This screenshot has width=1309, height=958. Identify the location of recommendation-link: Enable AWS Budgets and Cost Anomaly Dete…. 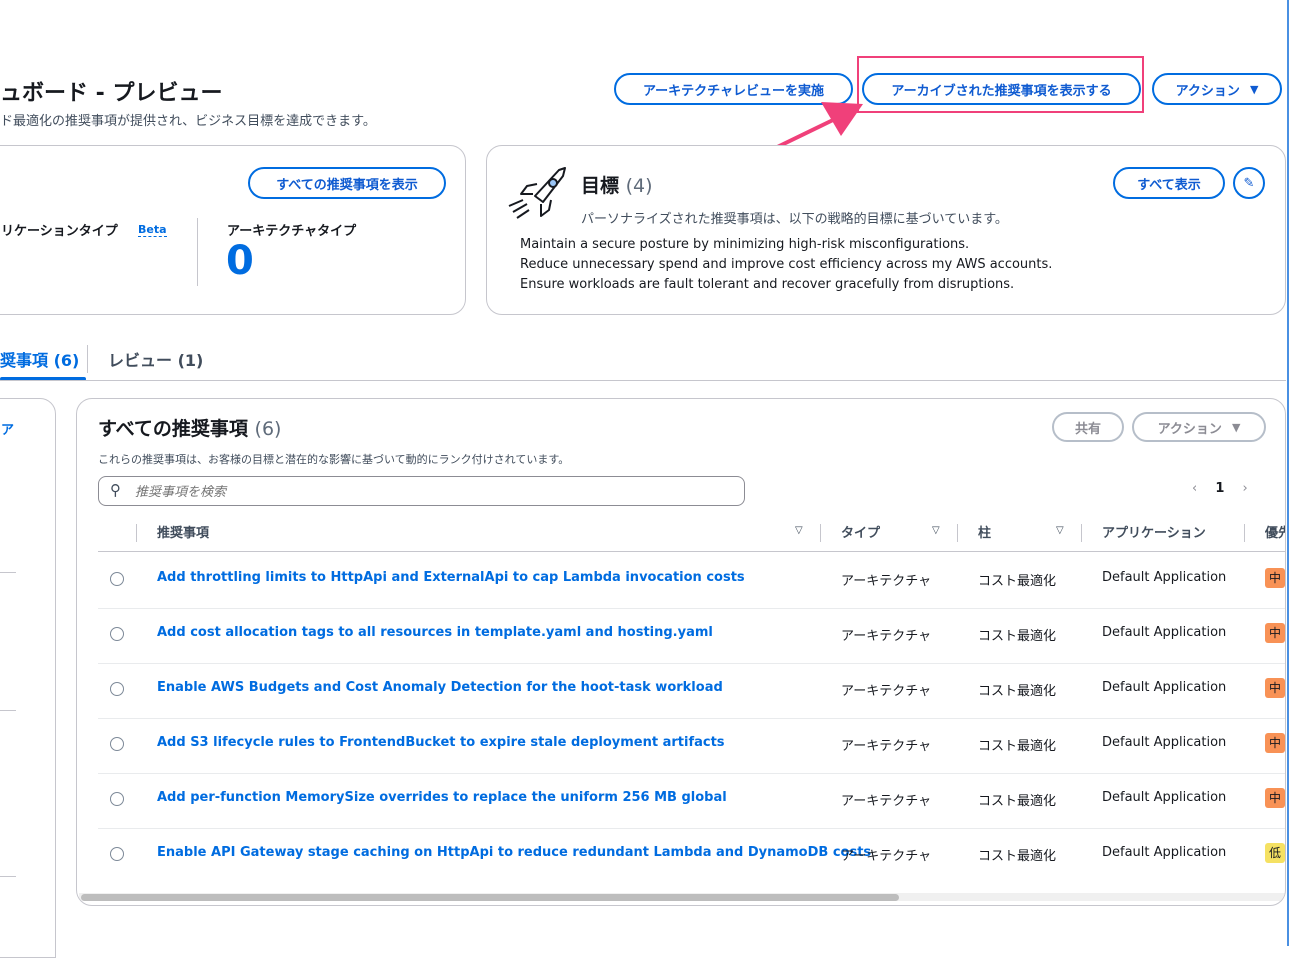
(440, 687).